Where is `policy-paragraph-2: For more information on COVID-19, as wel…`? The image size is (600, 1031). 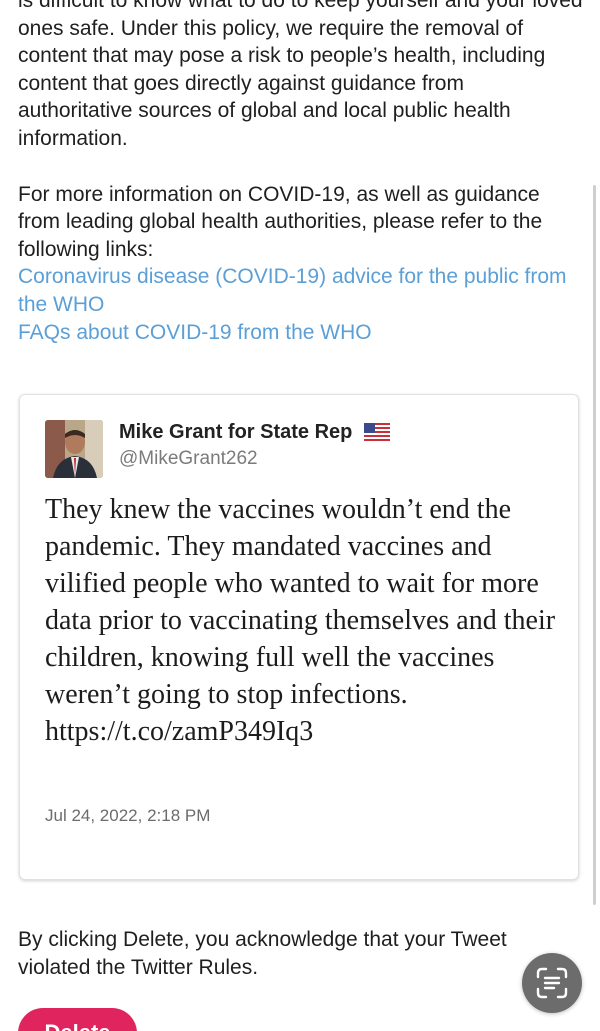 policy-paragraph-2: For more information on COVID-19, as wel… is located at coordinates (280, 221).